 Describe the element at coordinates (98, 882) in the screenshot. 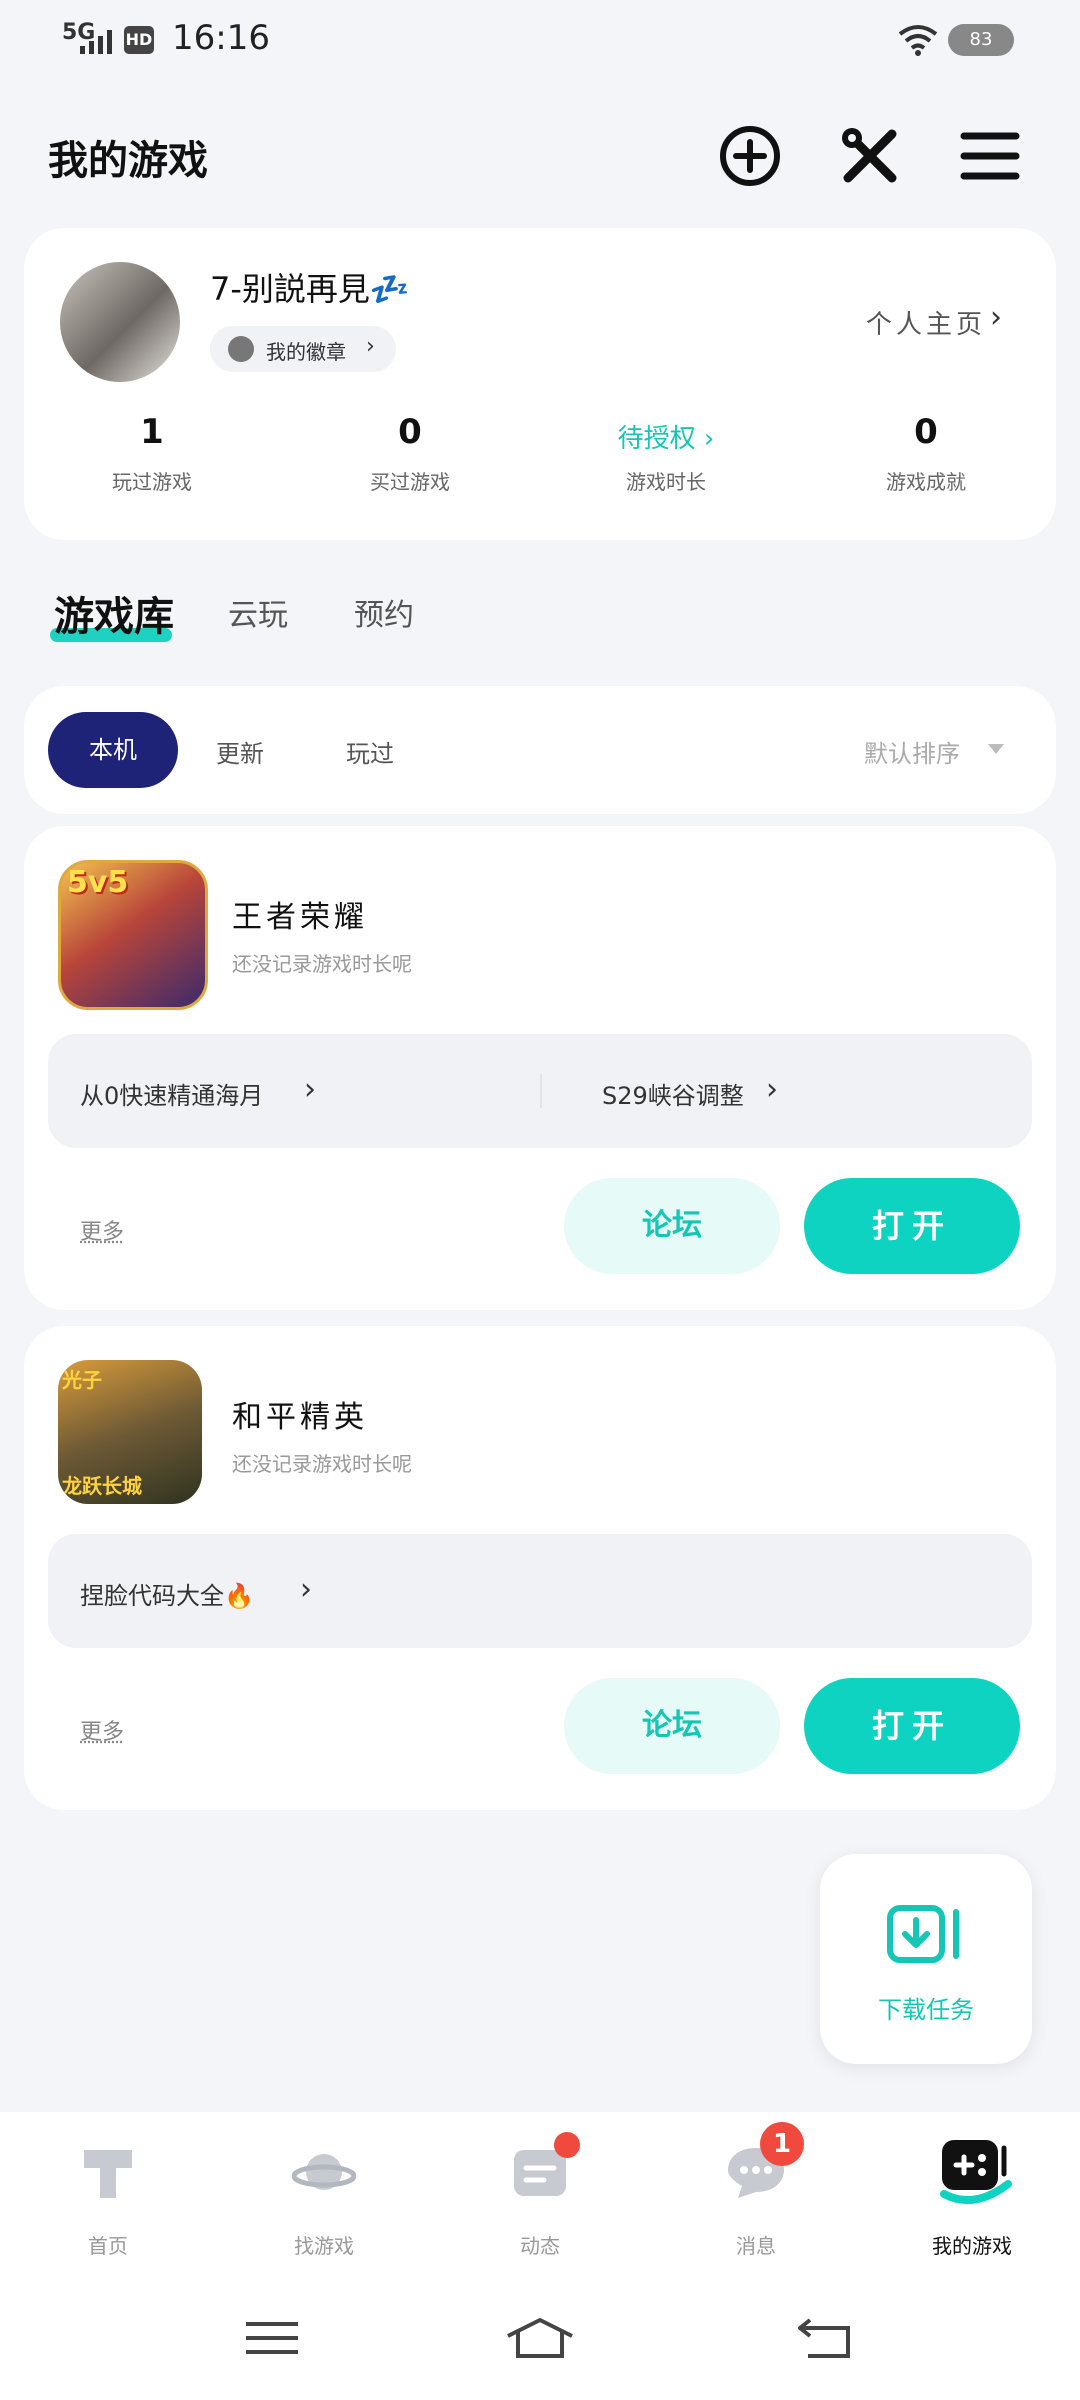

I see `icon-badge-text: 5v5` at that location.